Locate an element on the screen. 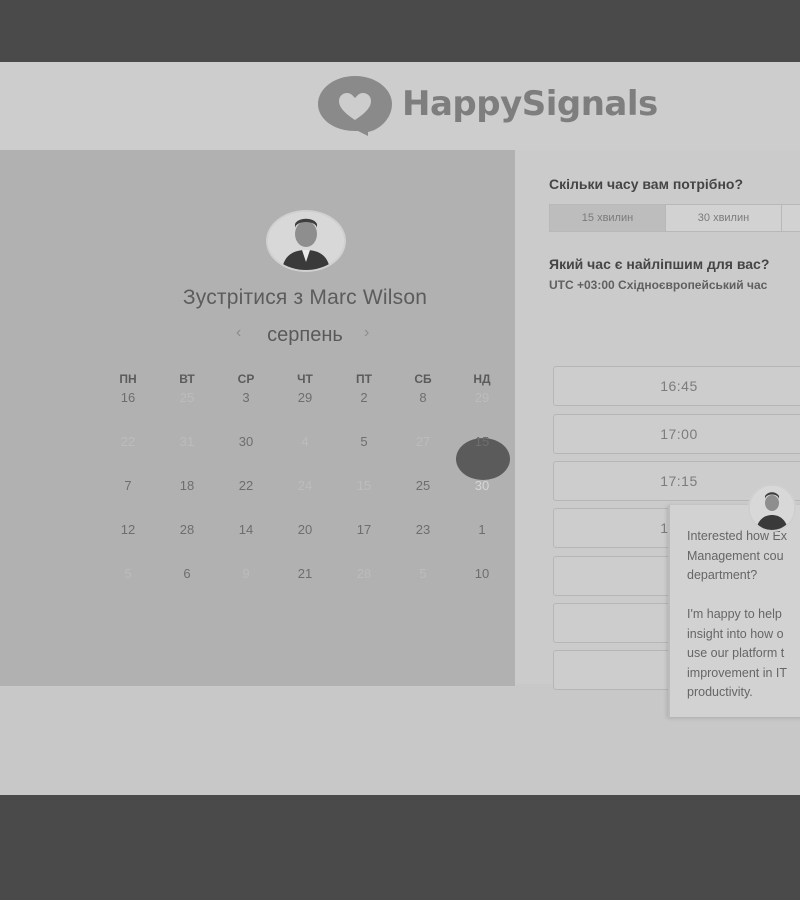 The image size is (800, 900). calendar-week-row: 16 25 3 29 2 8 29 is located at coordinates (305, 400).